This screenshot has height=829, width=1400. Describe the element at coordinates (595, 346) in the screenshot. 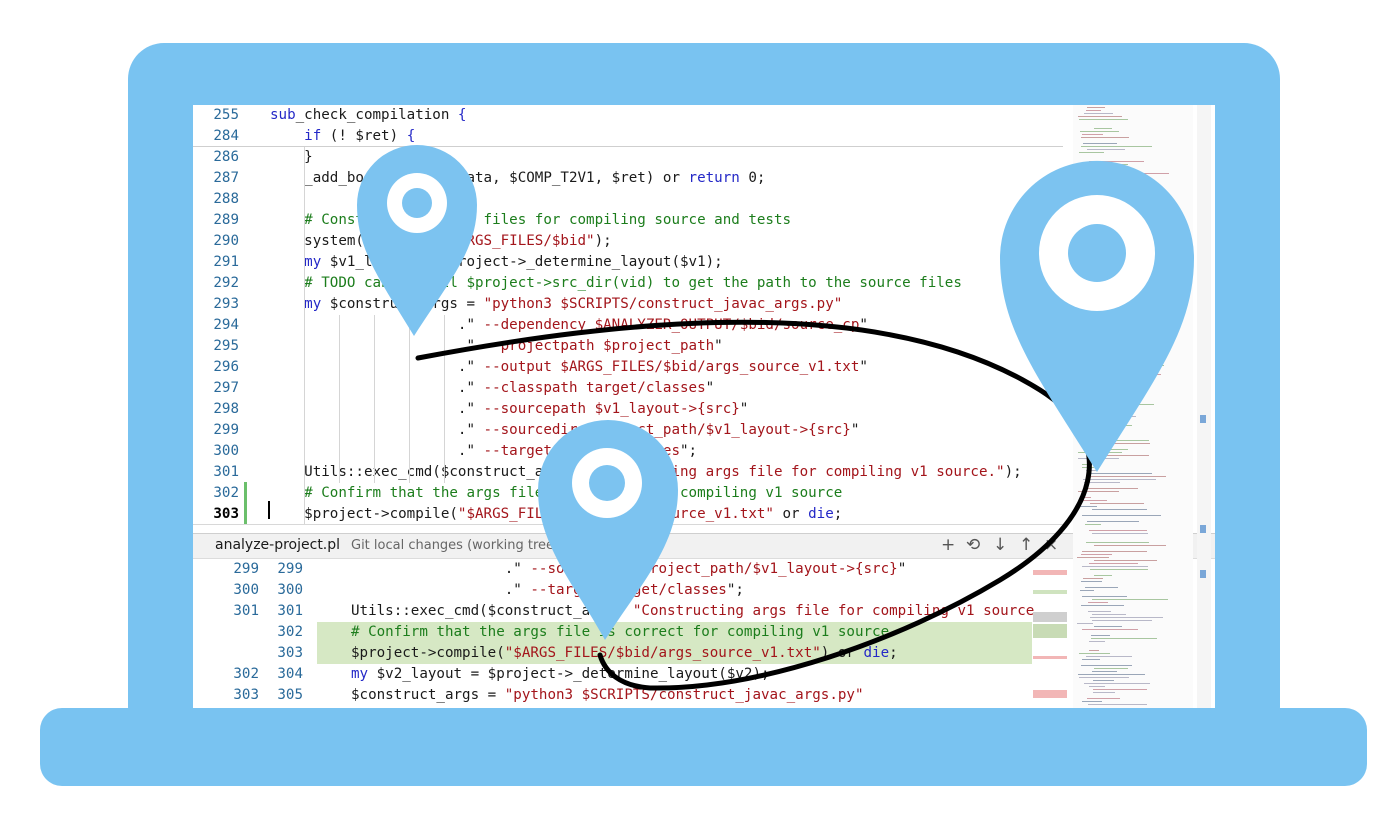

I see `code-token: --projectpath $project_path` at that location.